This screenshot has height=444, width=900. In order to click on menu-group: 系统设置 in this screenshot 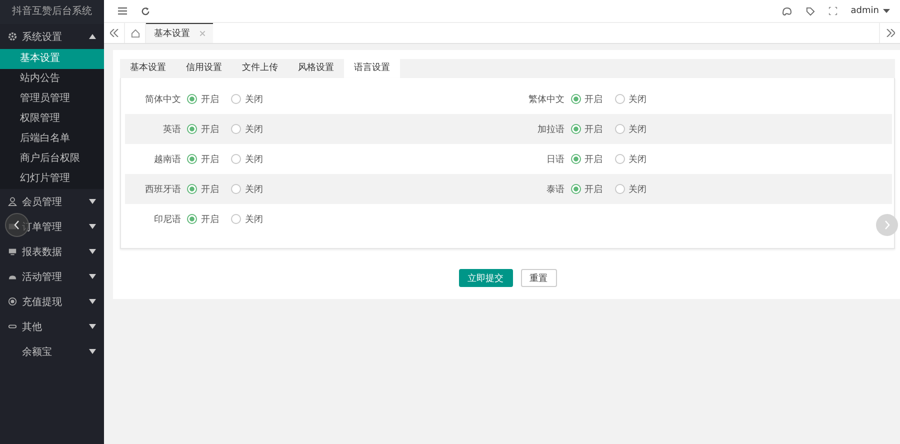, I will do `click(52, 36)`.